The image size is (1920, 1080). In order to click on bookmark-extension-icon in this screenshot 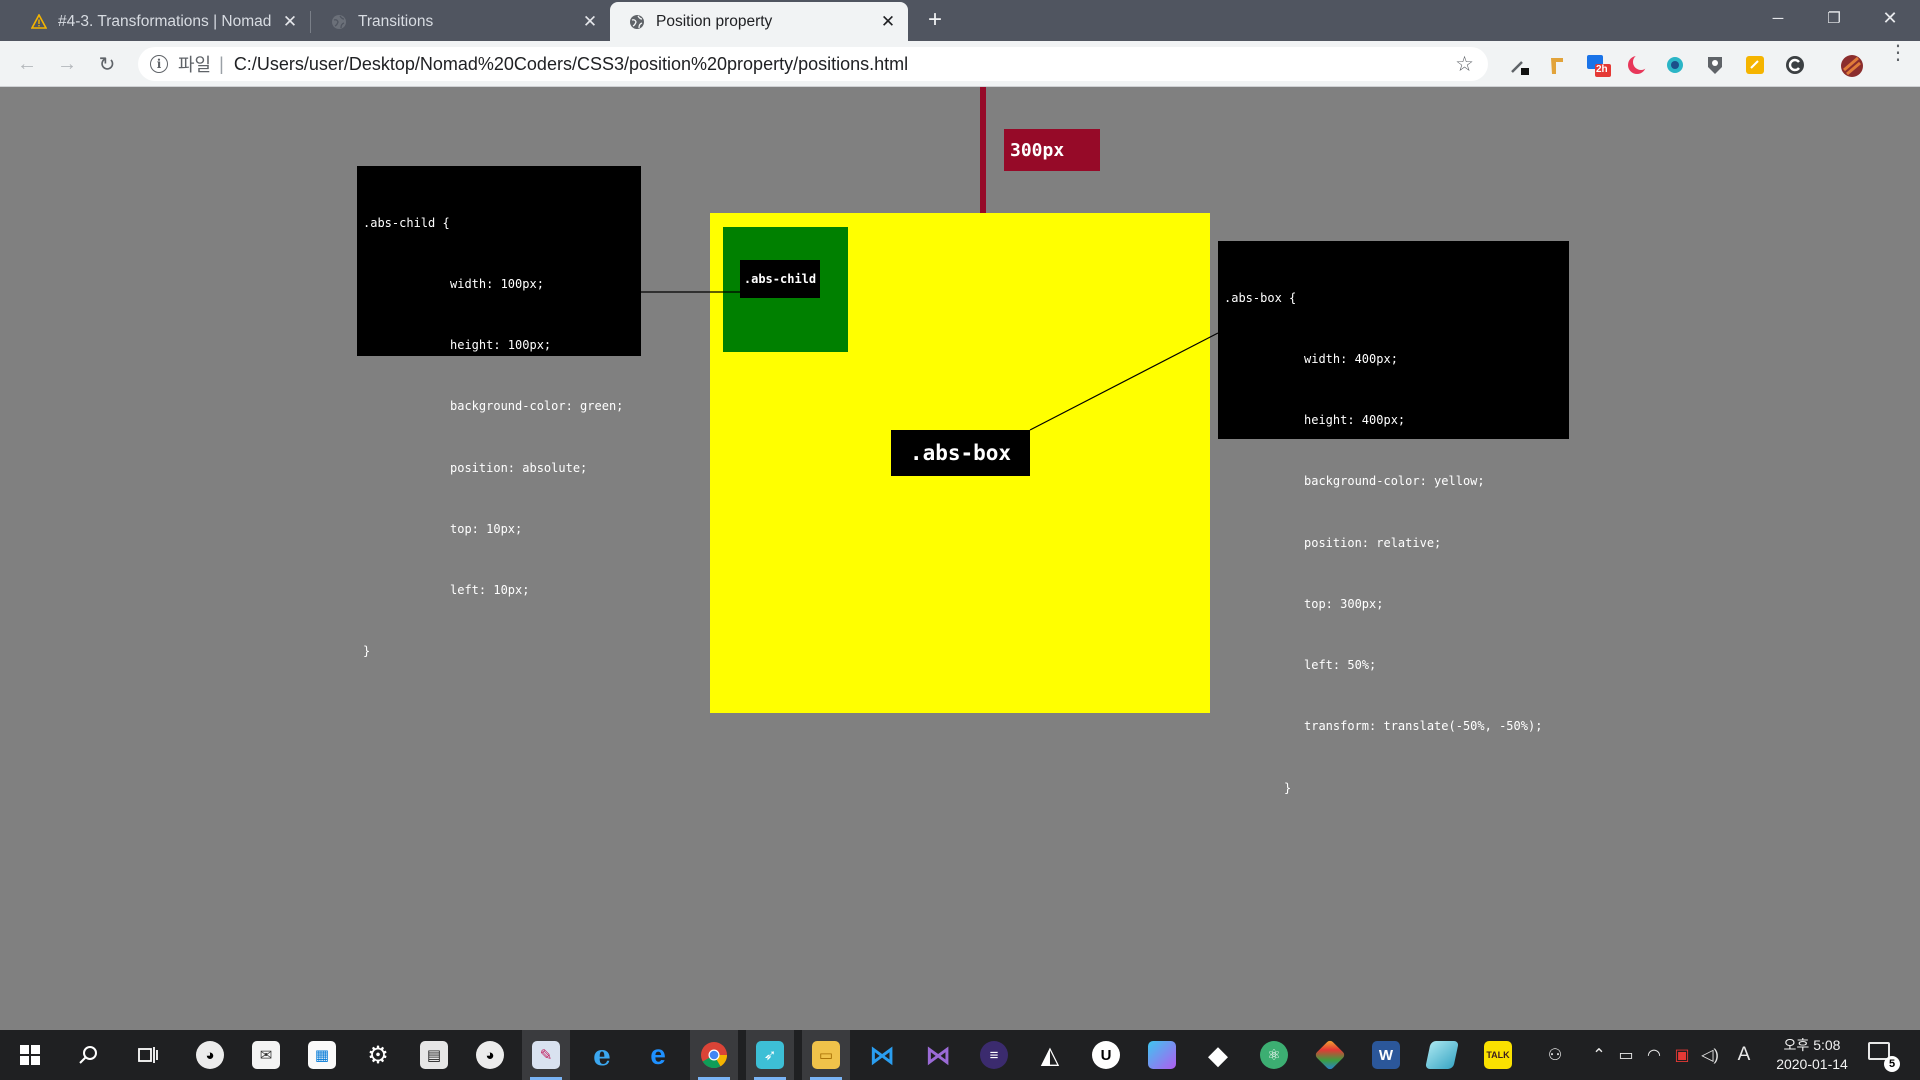, I will do `click(1557, 65)`.